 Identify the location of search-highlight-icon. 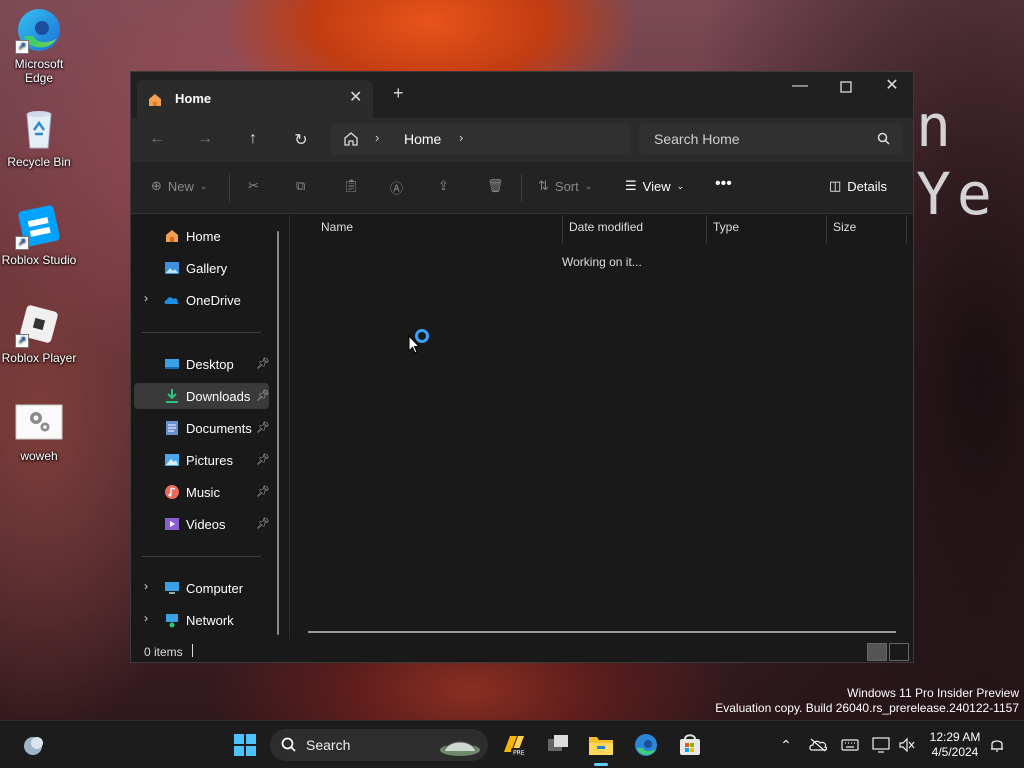
(460, 747).